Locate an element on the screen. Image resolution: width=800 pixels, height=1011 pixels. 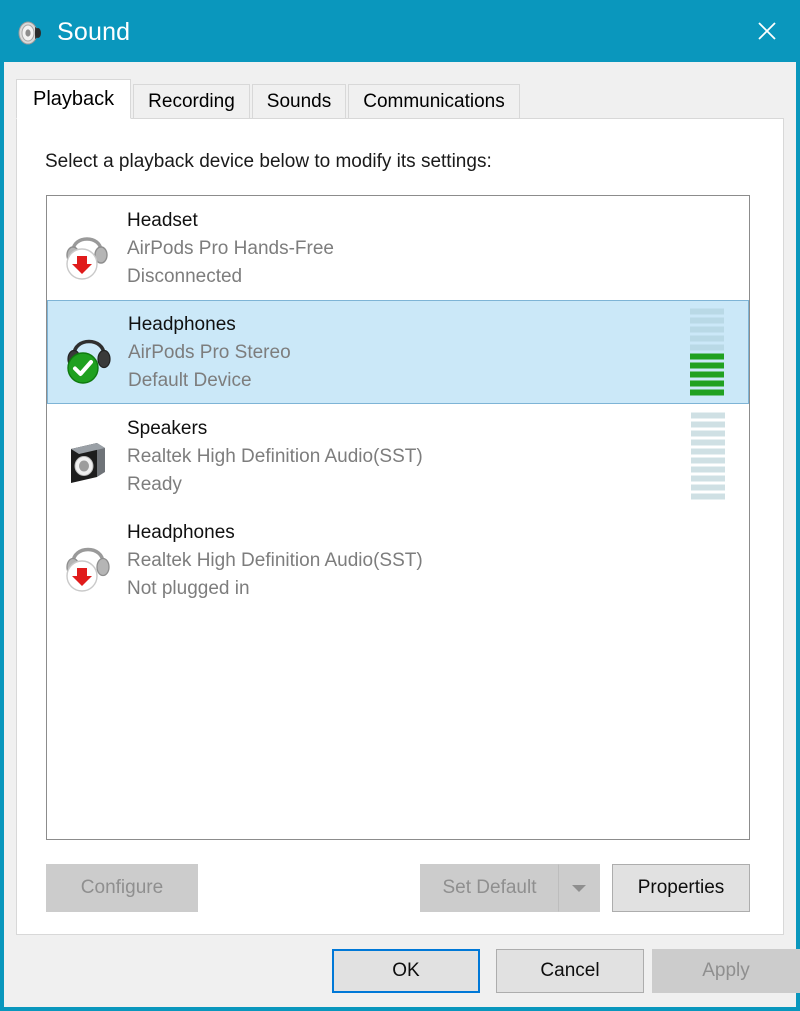
device-name: Speakers is located at coordinates (167, 428).